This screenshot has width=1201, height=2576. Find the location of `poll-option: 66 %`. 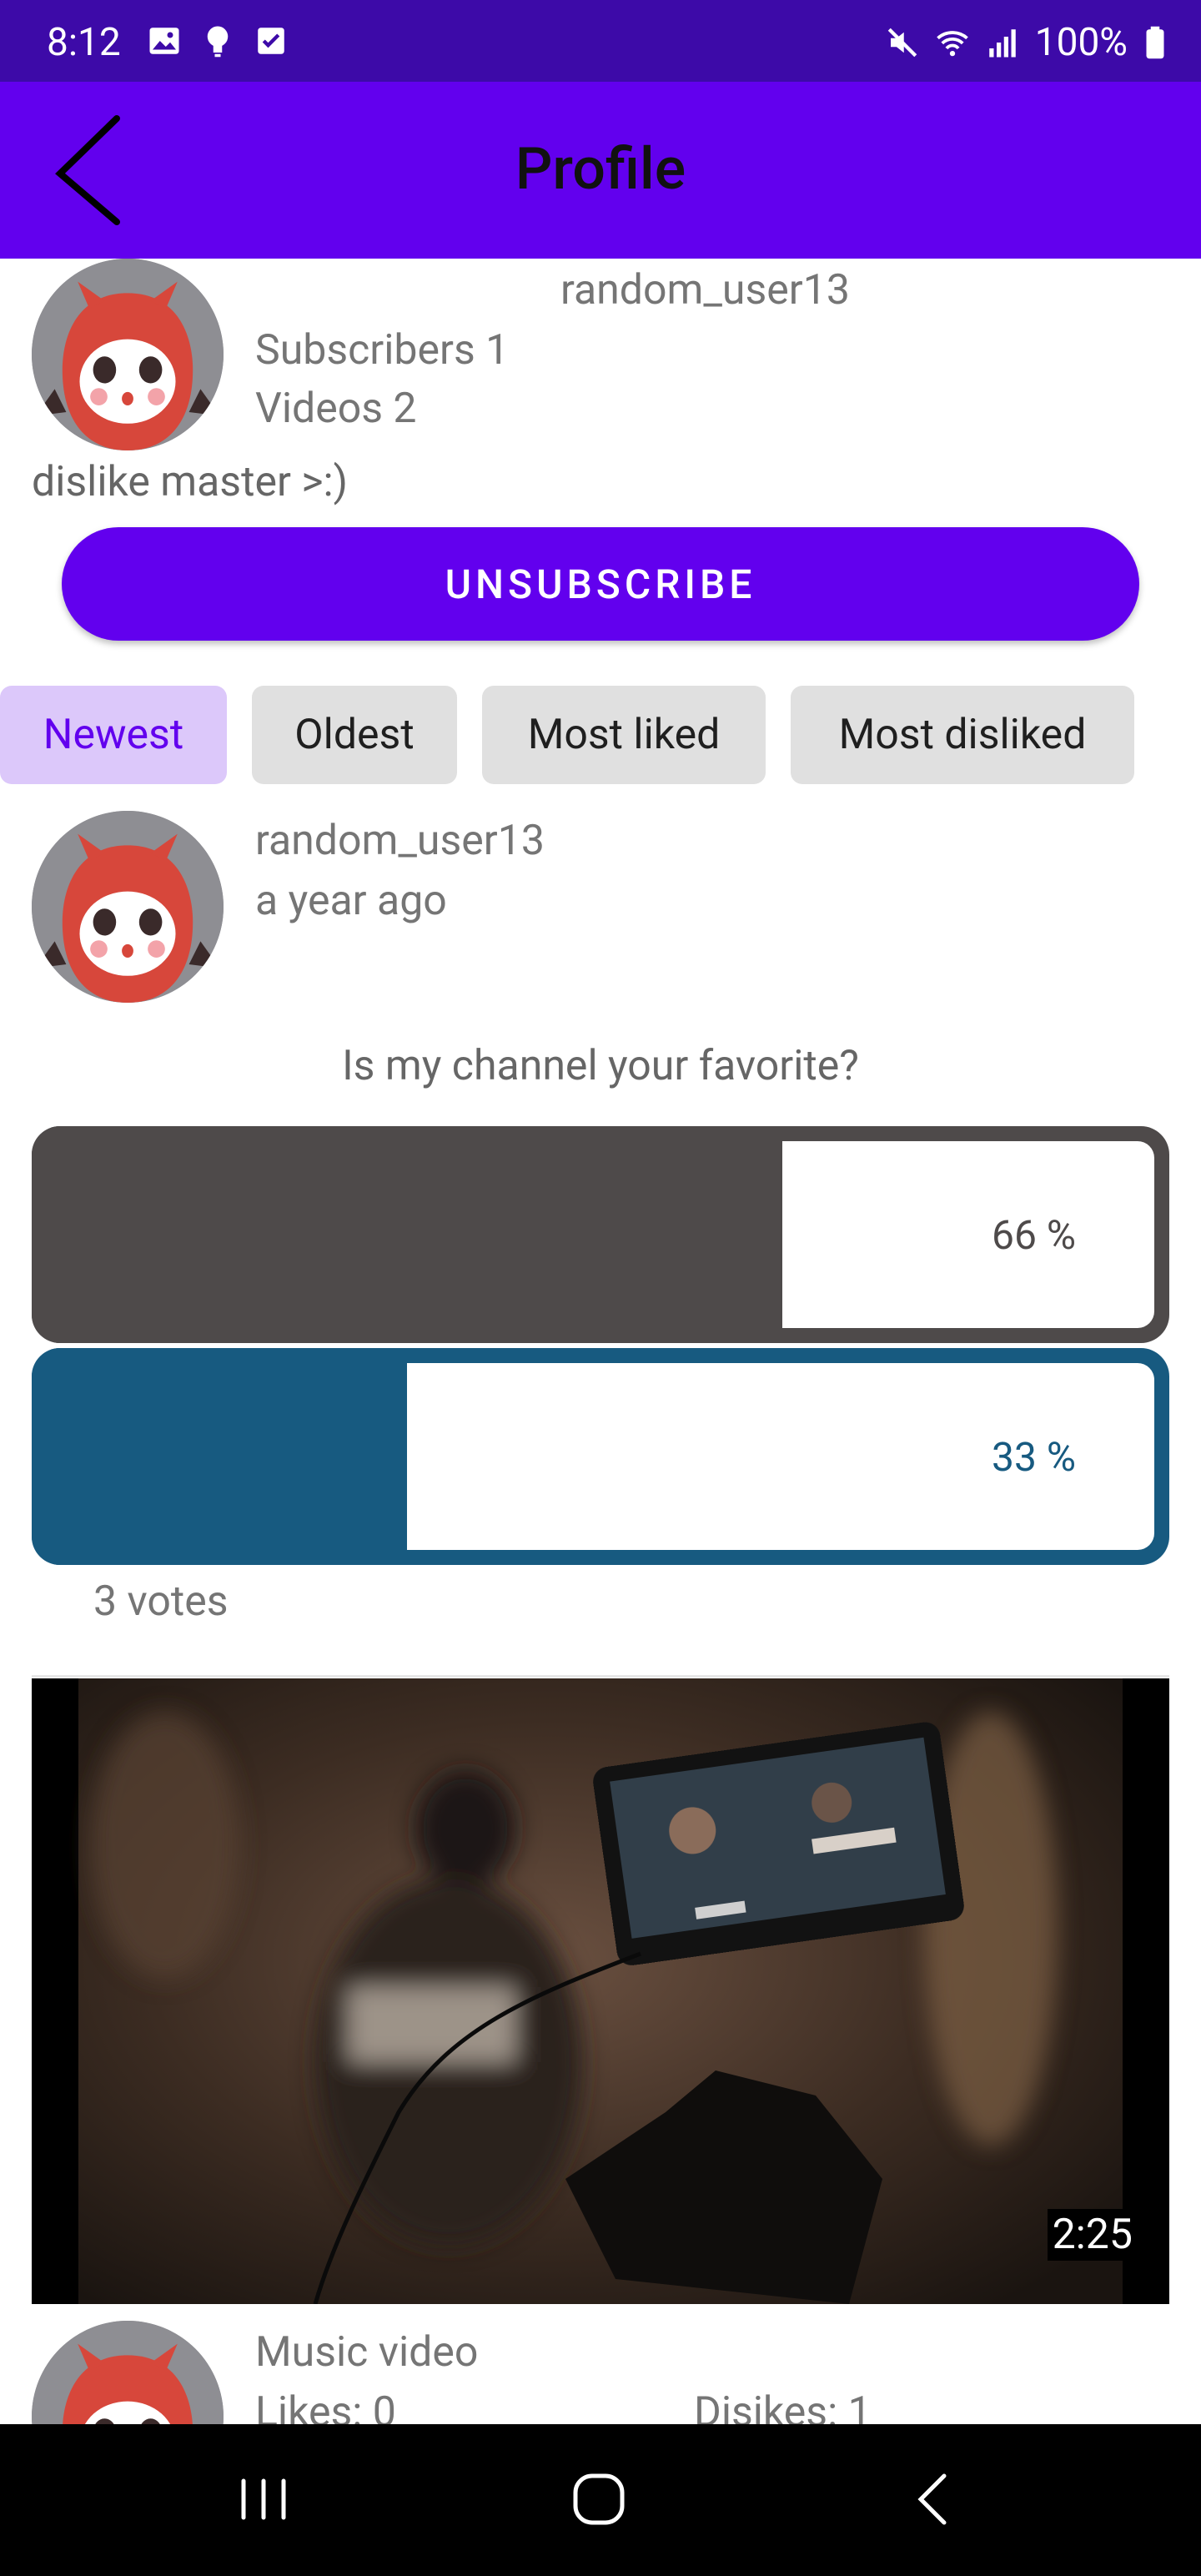

poll-option: 66 % is located at coordinates (601, 1234).